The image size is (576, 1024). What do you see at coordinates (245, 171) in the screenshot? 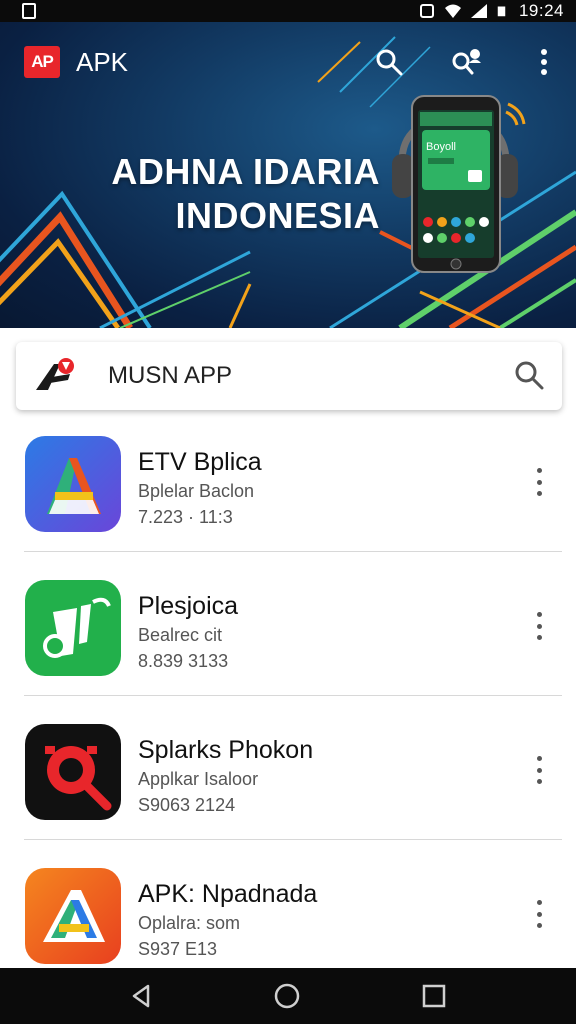
I see `banner-title-line1: ADHNA IDARIA` at bounding box center [245, 171].